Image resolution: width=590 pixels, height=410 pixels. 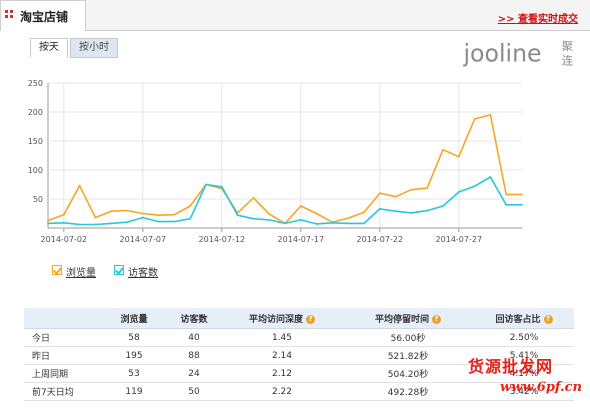 What do you see at coordinates (63, 355) in the screenshot?
I see `row-label: 昨日` at bounding box center [63, 355].